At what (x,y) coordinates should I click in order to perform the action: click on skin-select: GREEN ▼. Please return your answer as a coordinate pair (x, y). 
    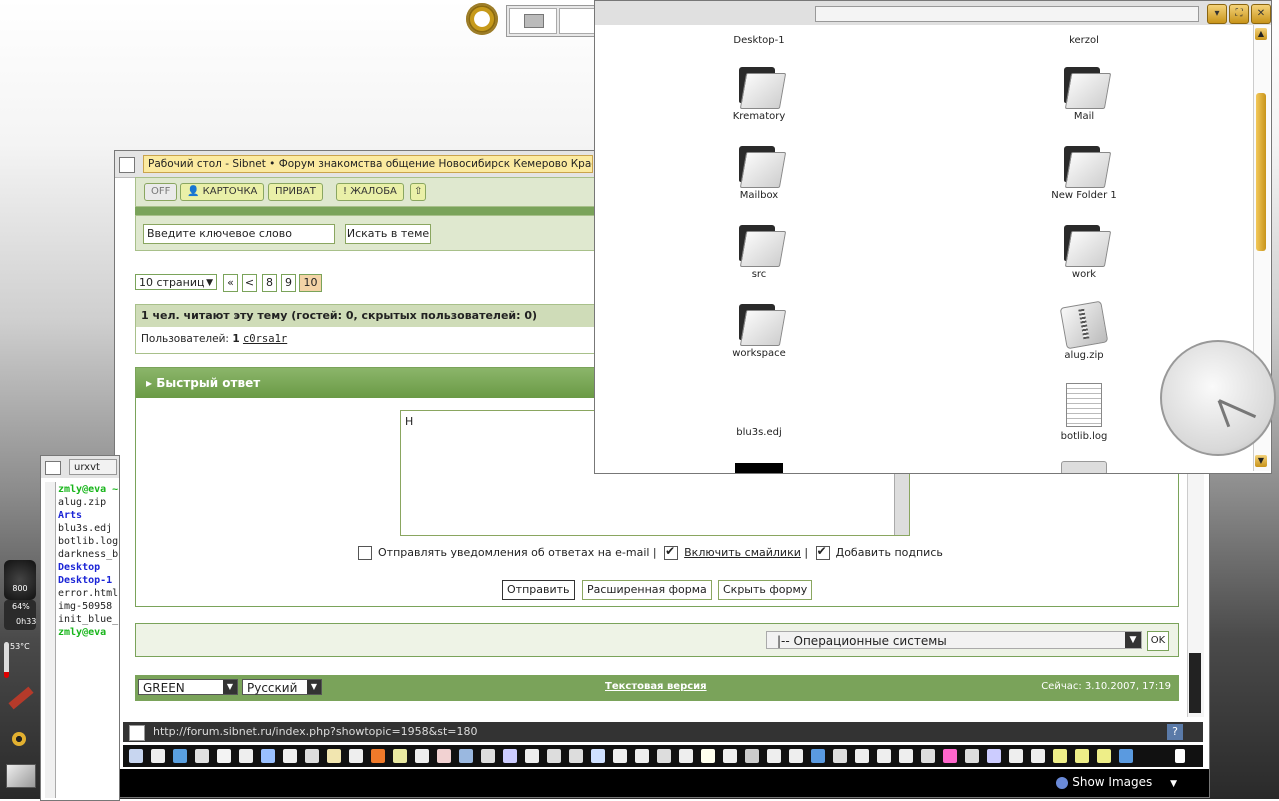
    Looking at the image, I should click on (188, 687).